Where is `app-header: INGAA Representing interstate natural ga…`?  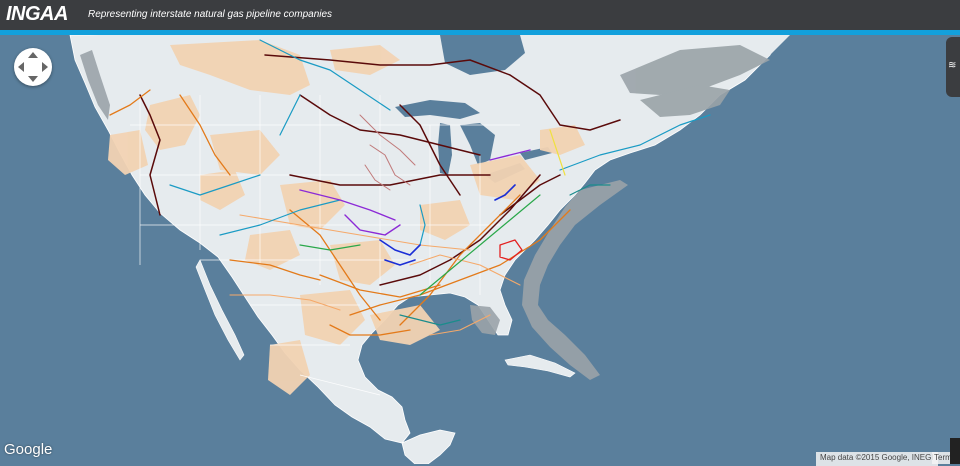
app-header: INGAA Representing interstate natural ga… is located at coordinates (480, 15).